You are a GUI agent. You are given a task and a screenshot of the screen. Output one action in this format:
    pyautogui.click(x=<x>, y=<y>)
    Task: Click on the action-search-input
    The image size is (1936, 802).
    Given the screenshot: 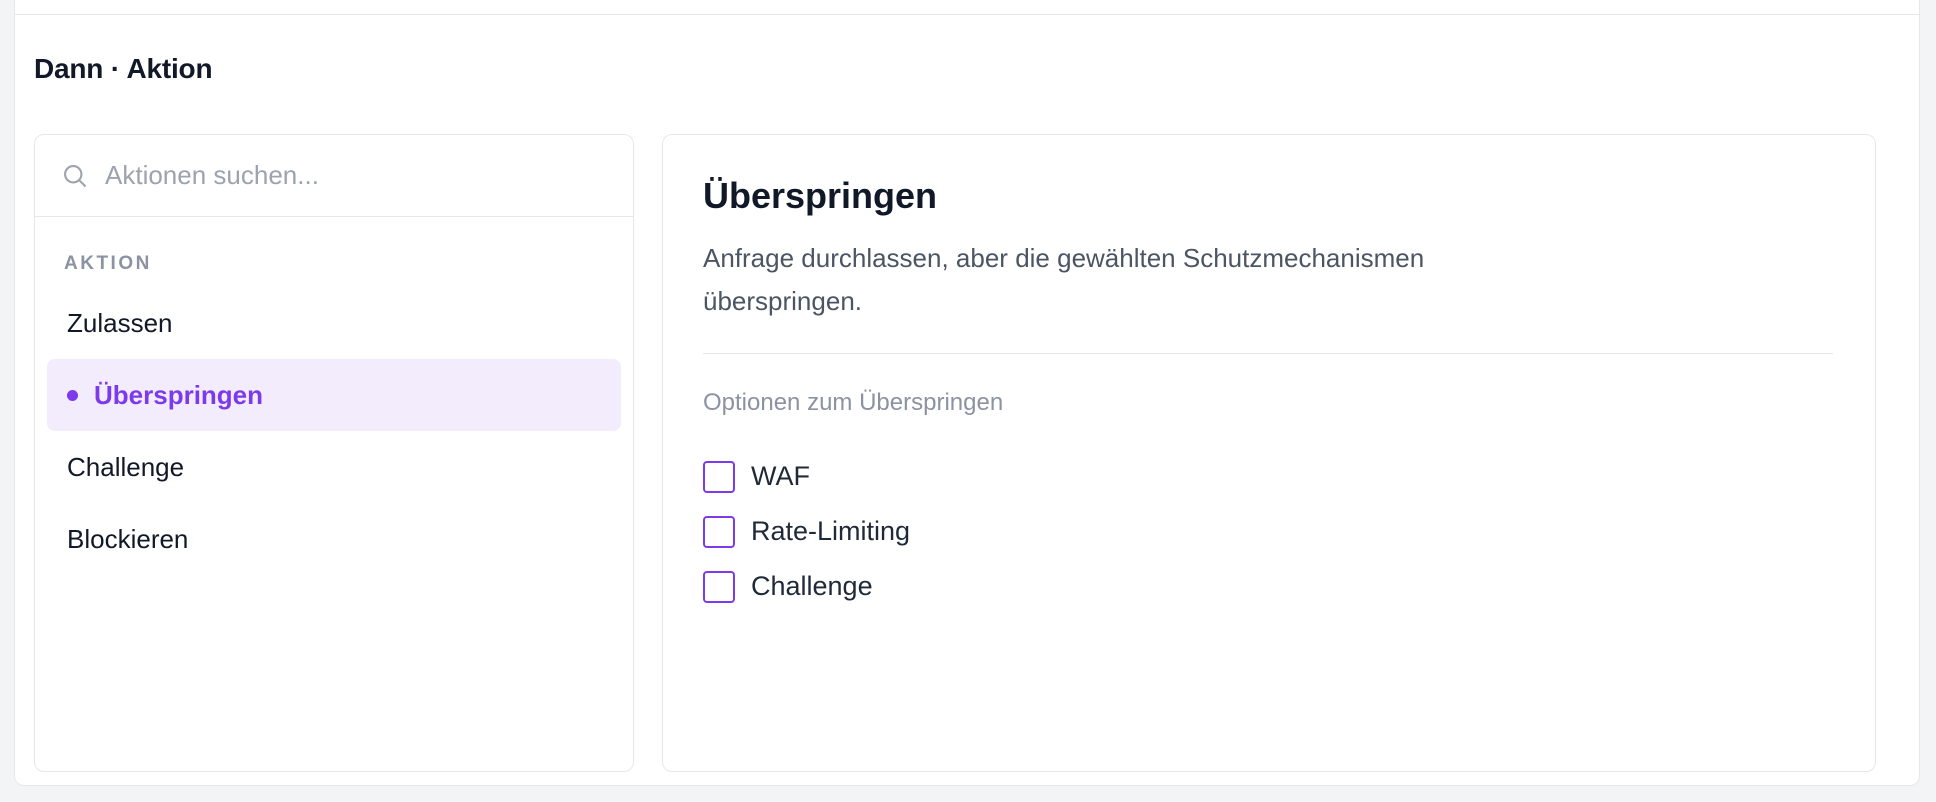 What is the action you would take?
    pyautogui.click(x=345, y=175)
    